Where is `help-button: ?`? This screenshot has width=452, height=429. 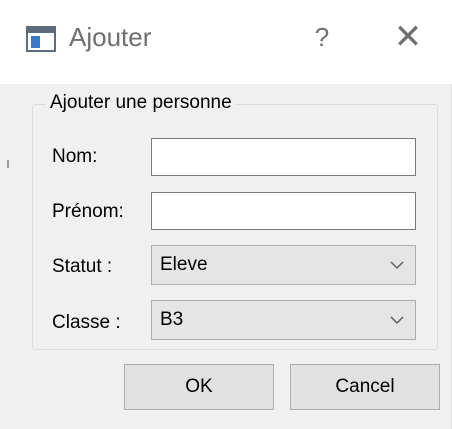
help-button: ? is located at coordinates (322, 37).